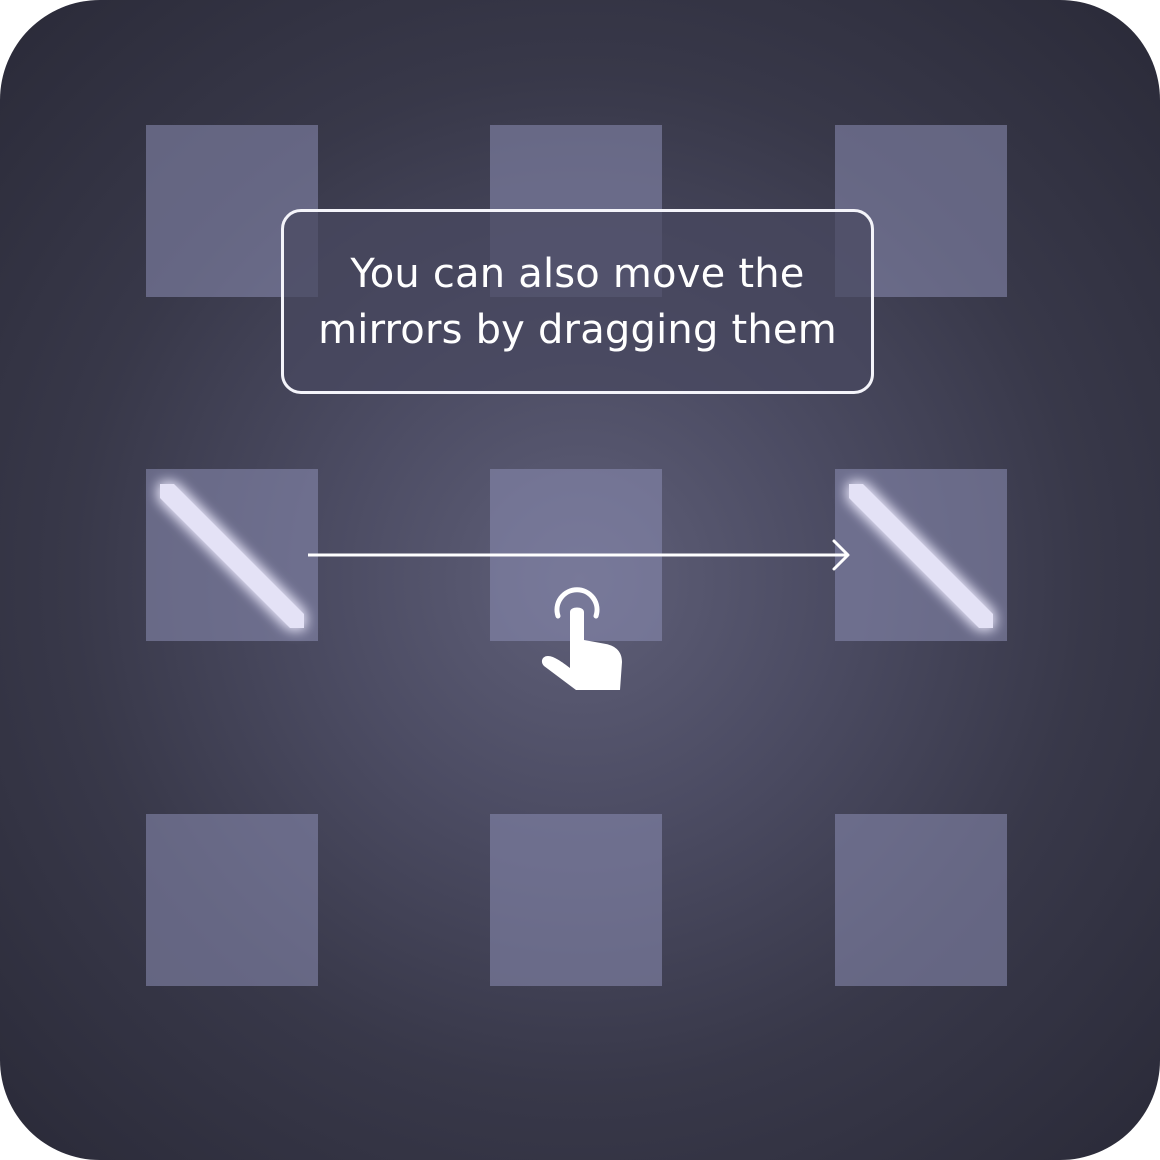  I want to click on mirror-backslash-target, so click(921, 555).